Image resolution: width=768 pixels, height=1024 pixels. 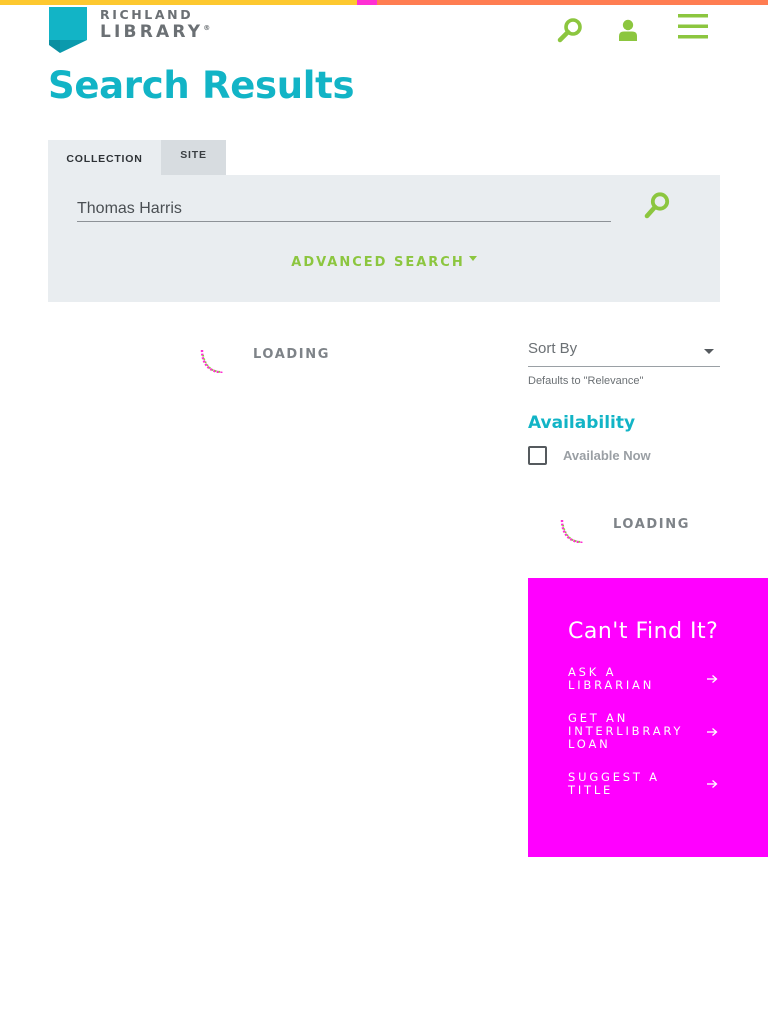 What do you see at coordinates (147, 14) in the screenshot?
I see `logo-line-1: RICHLAND` at bounding box center [147, 14].